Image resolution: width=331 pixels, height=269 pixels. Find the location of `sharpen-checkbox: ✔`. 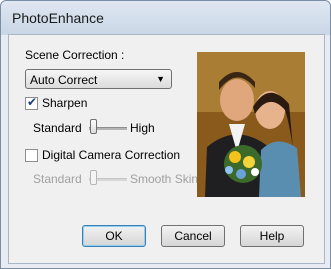

sharpen-checkbox: ✔ is located at coordinates (31, 102).